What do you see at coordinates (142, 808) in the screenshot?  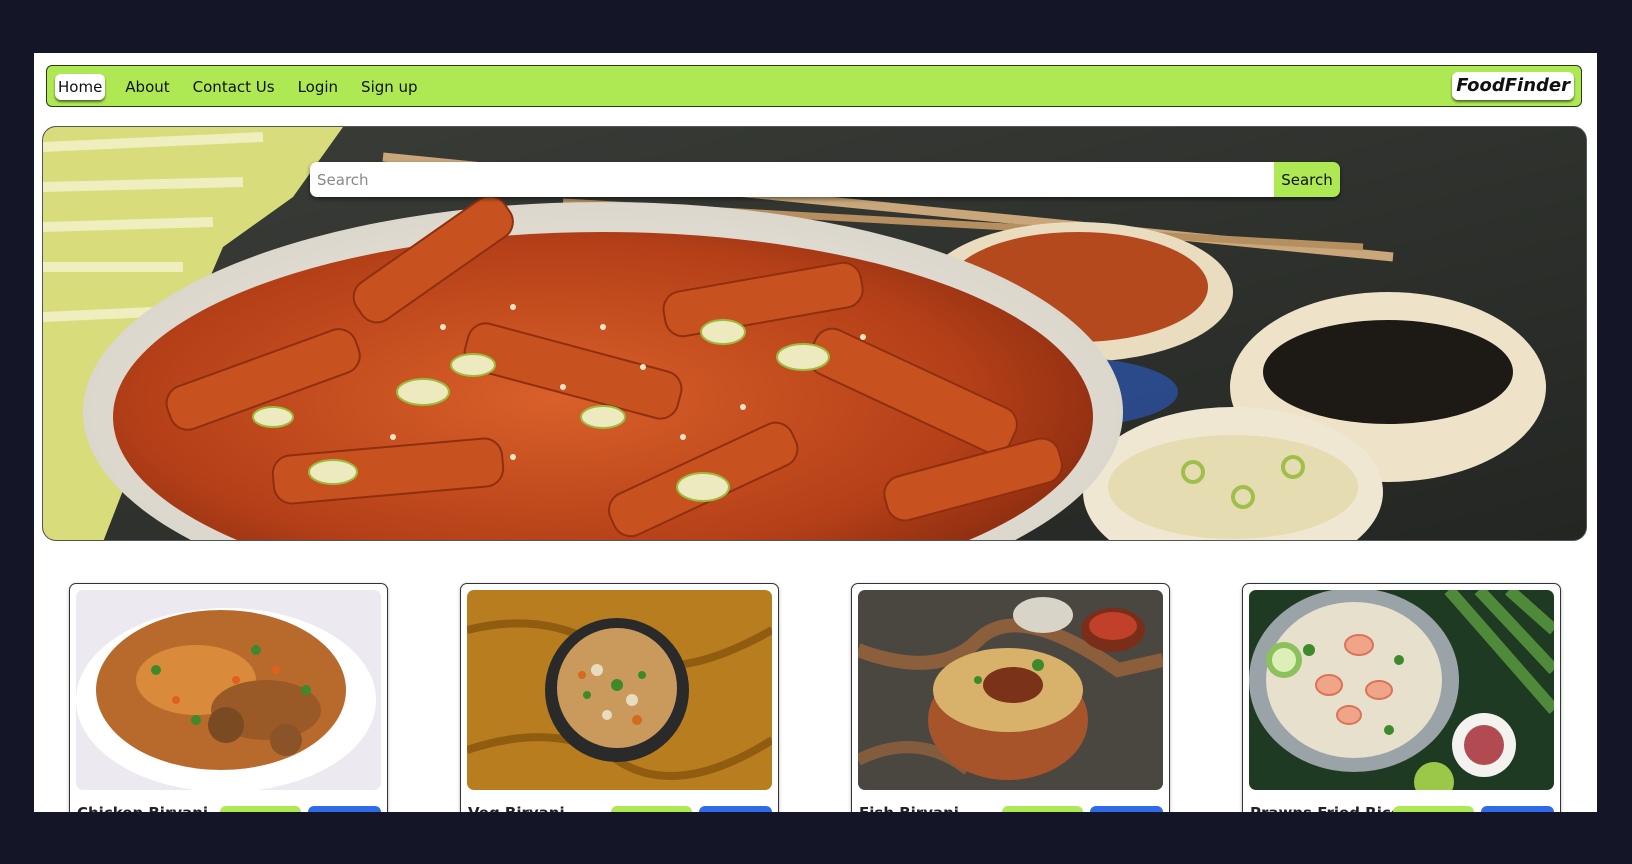 I see `food-card-title: Chicken Biryani` at bounding box center [142, 808].